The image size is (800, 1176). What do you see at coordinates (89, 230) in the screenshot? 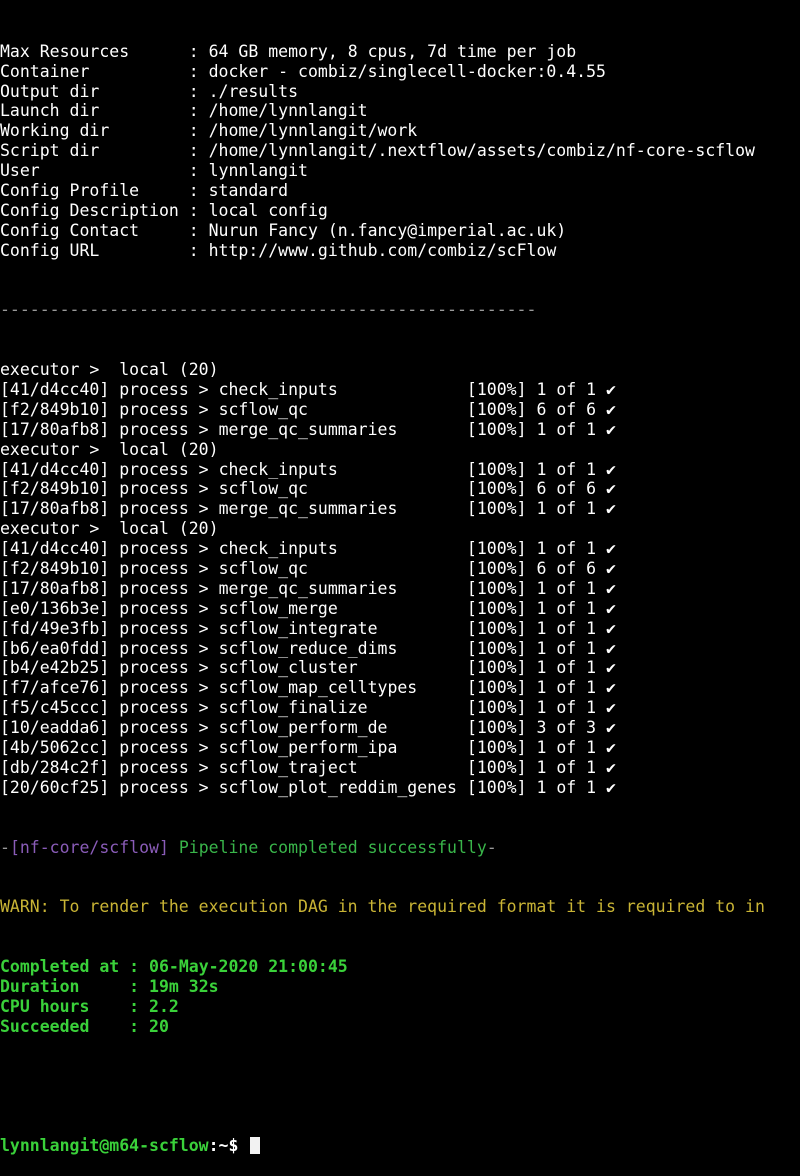
I see `config-key: Config Contact` at bounding box center [89, 230].